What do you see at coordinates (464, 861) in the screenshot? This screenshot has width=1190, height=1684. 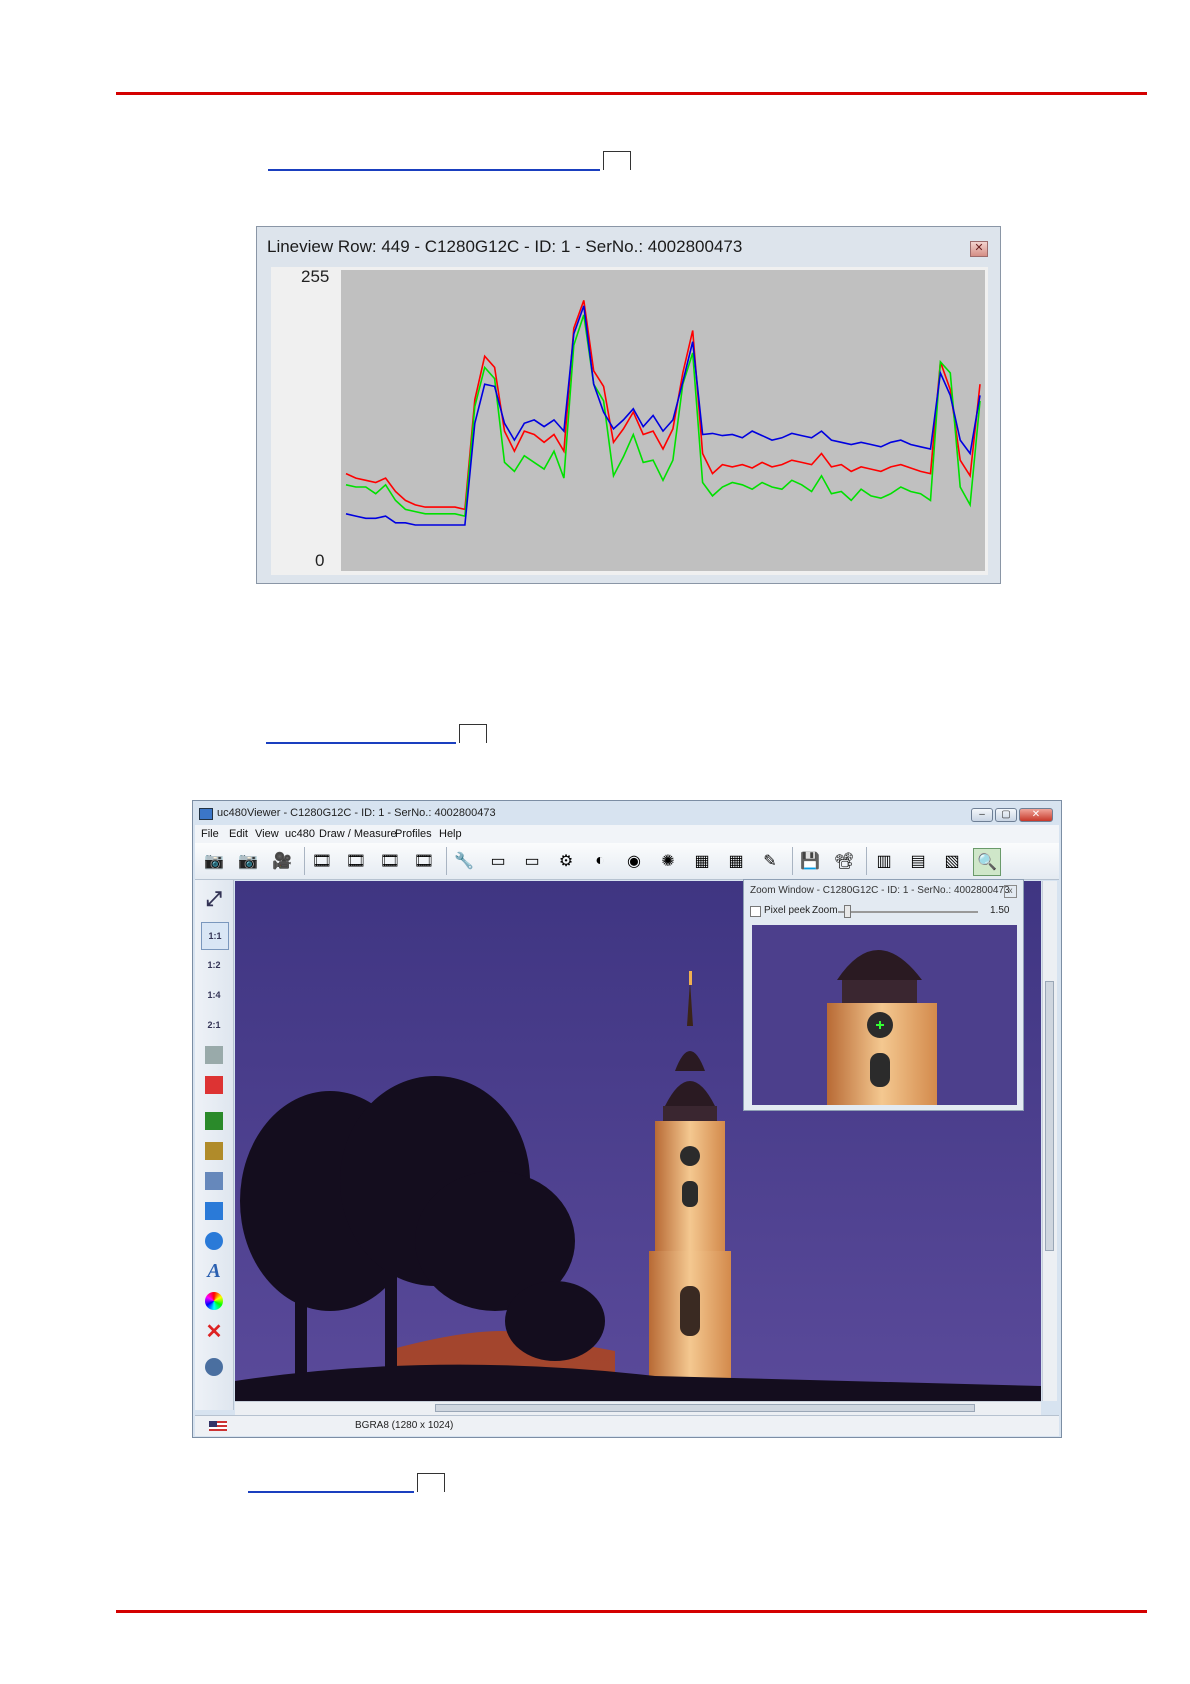 I see `wrench-icon: 🔧` at bounding box center [464, 861].